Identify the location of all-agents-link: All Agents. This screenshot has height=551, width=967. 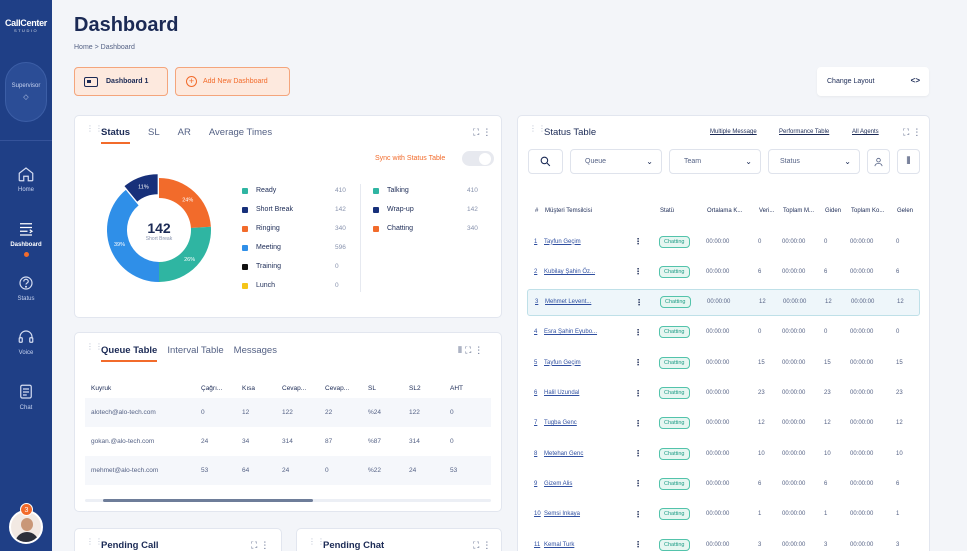
(865, 132).